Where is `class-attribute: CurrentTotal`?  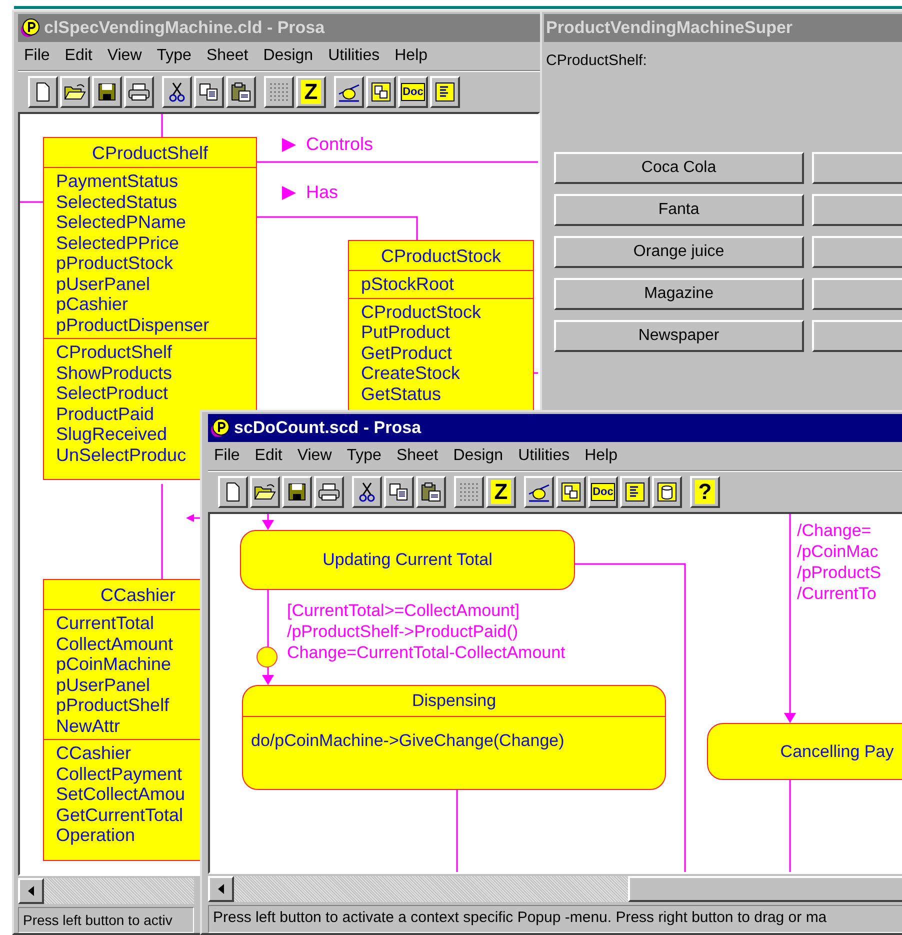 class-attribute: CurrentTotal is located at coordinates (105, 623).